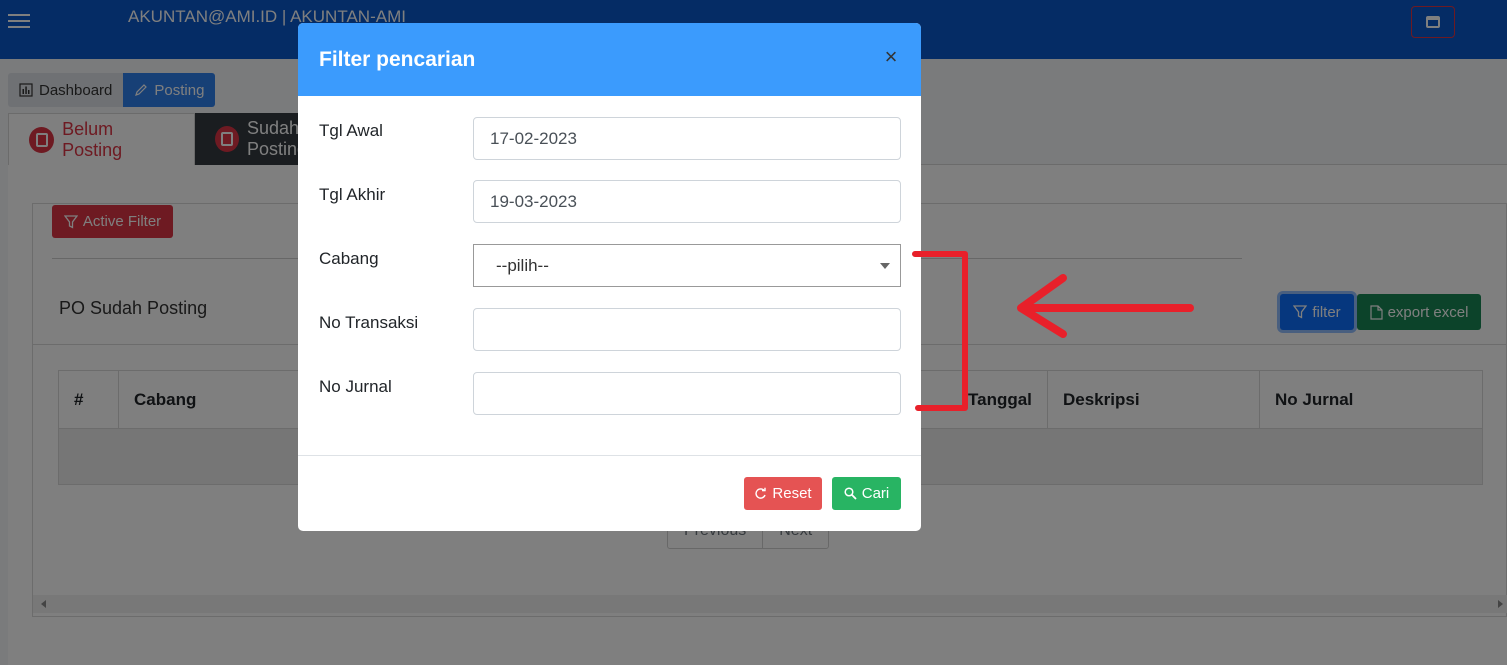  What do you see at coordinates (355, 386) in the screenshot?
I see `no-jurnal-label: No Jurnal` at bounding box center [355, 386].